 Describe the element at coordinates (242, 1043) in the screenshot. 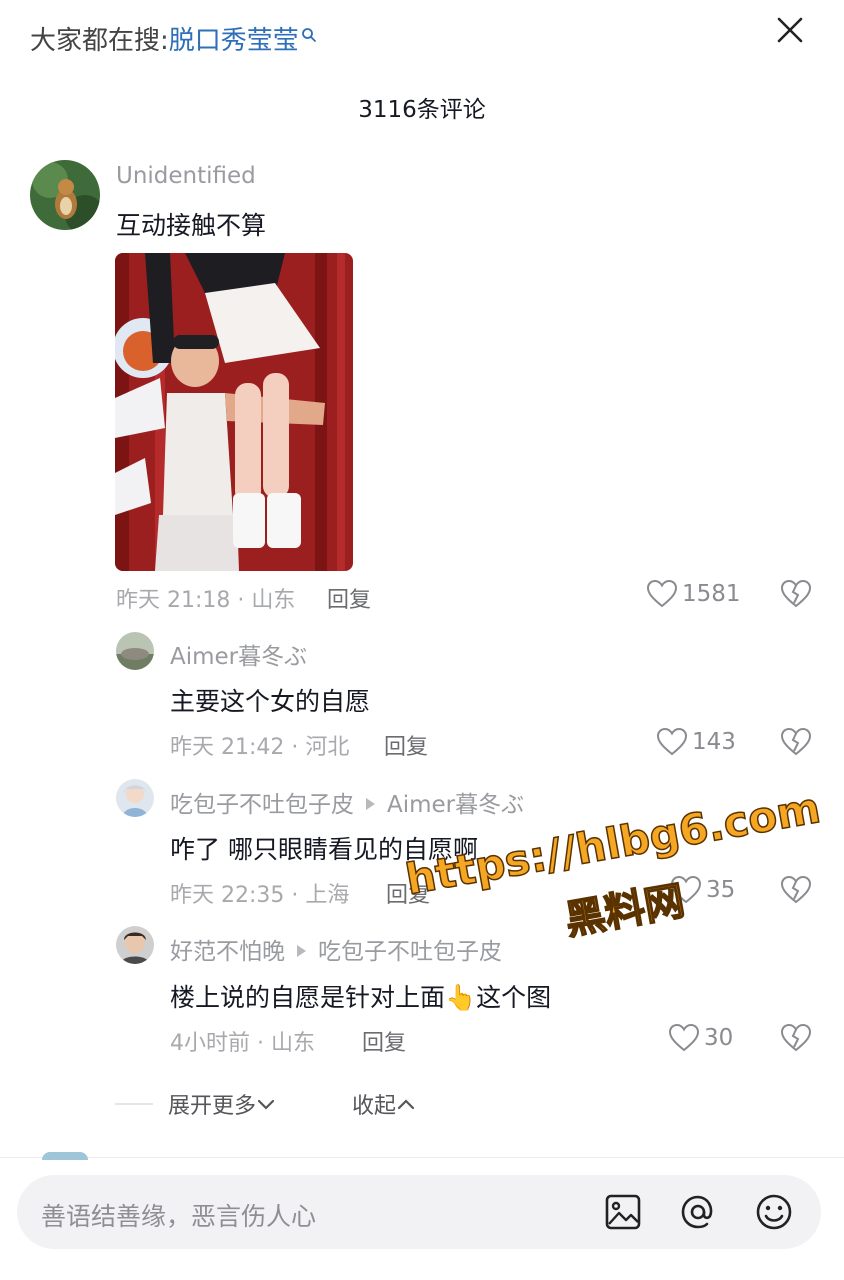

I see `comment-time-location: 4小时前 · 山东` at that location.